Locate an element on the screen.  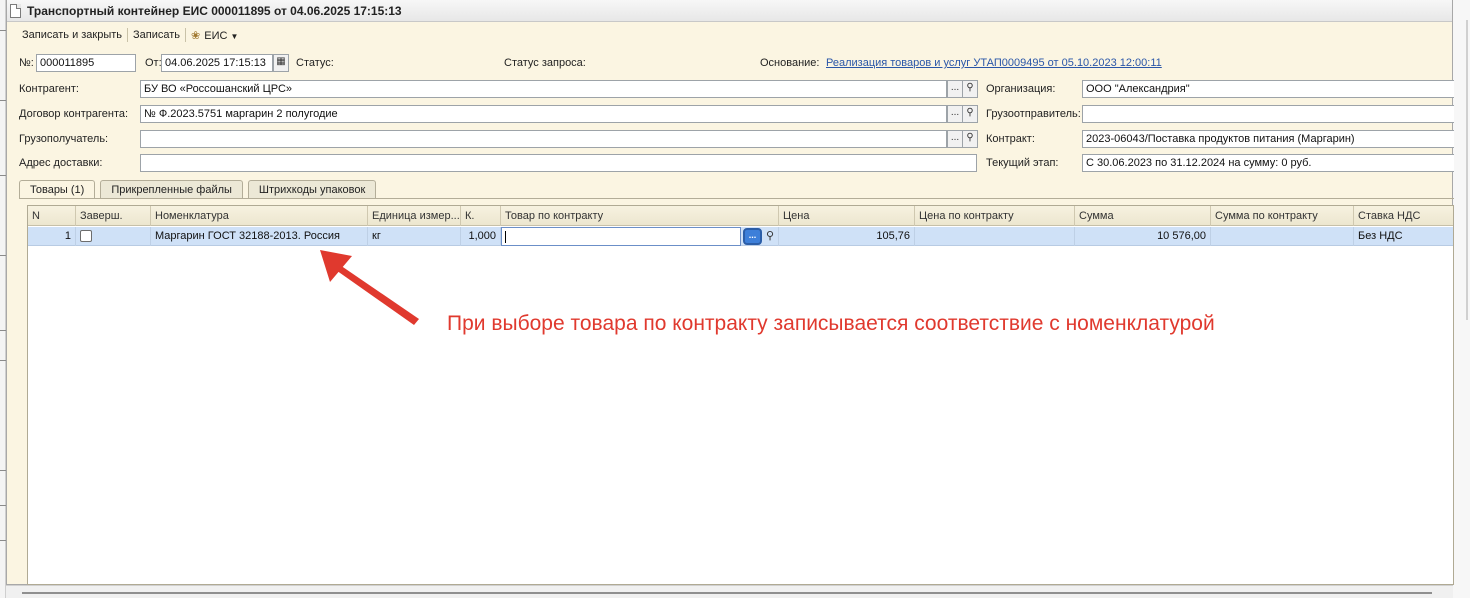
horizontal-scrollbar is located at coordinates (729, 591).